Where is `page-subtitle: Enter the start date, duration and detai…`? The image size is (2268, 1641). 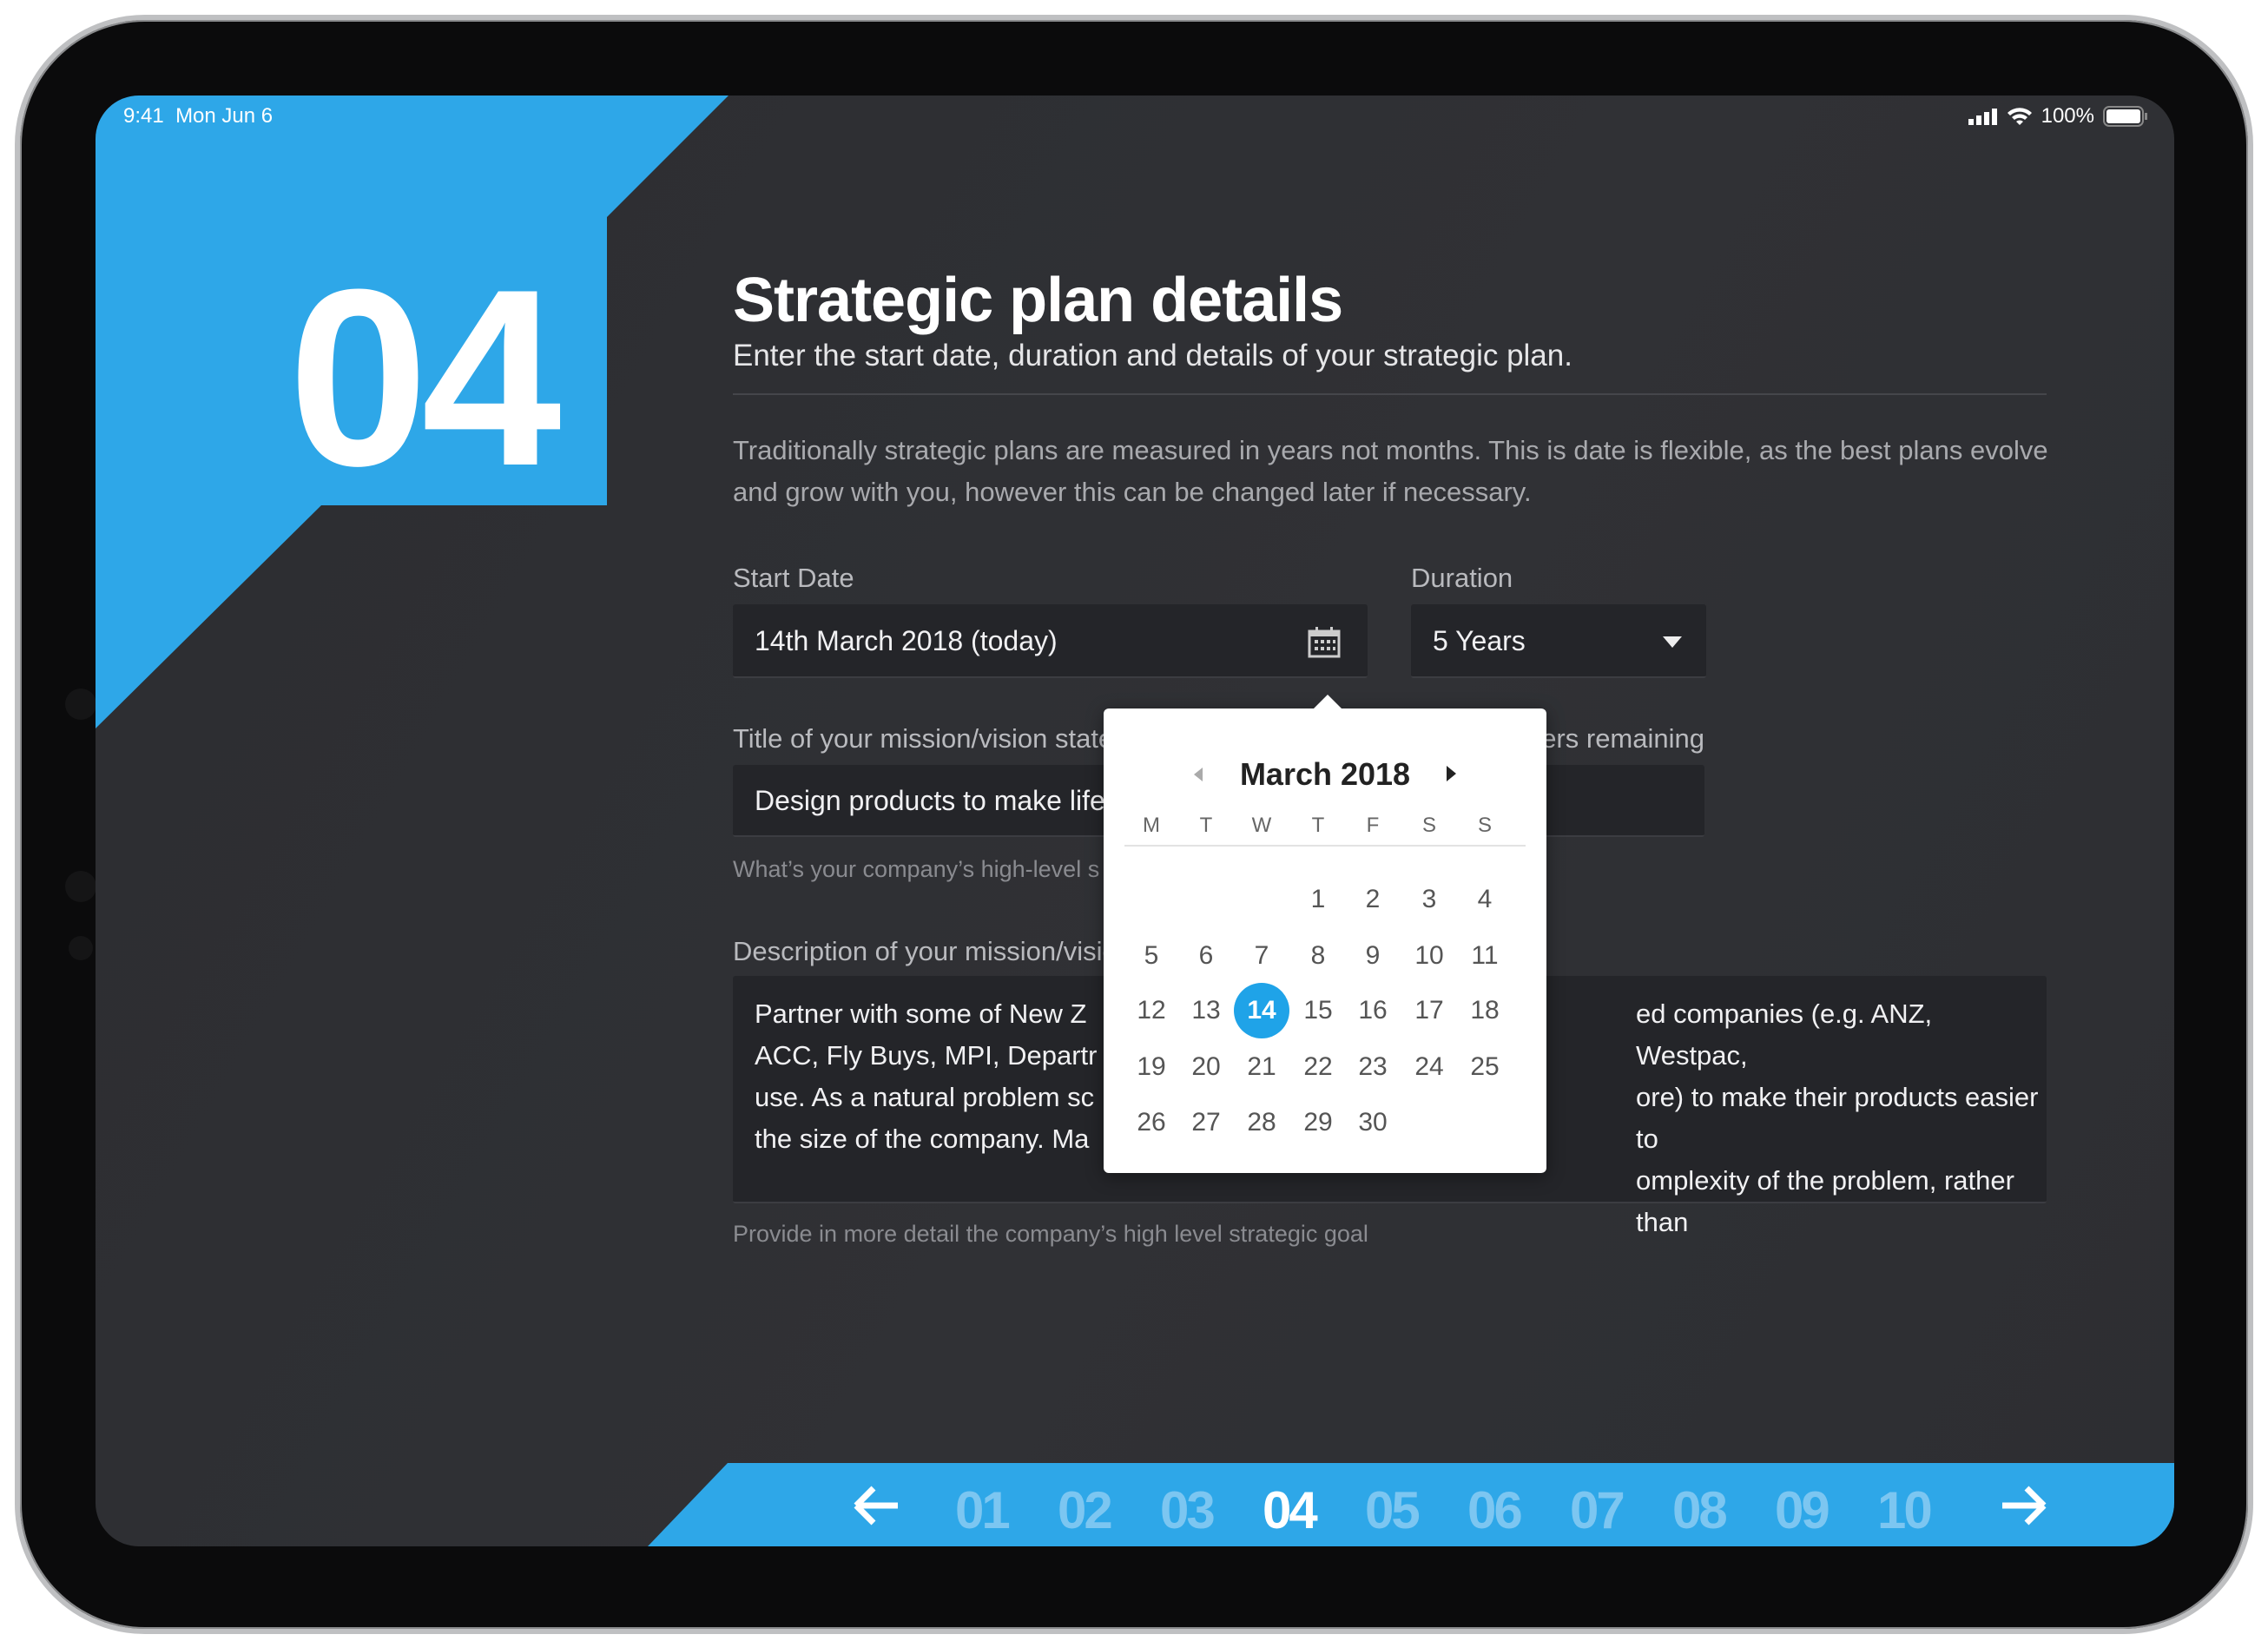 page-subtitle: Enter the start date, duration and detai… is located at coordinates (1153, 356).